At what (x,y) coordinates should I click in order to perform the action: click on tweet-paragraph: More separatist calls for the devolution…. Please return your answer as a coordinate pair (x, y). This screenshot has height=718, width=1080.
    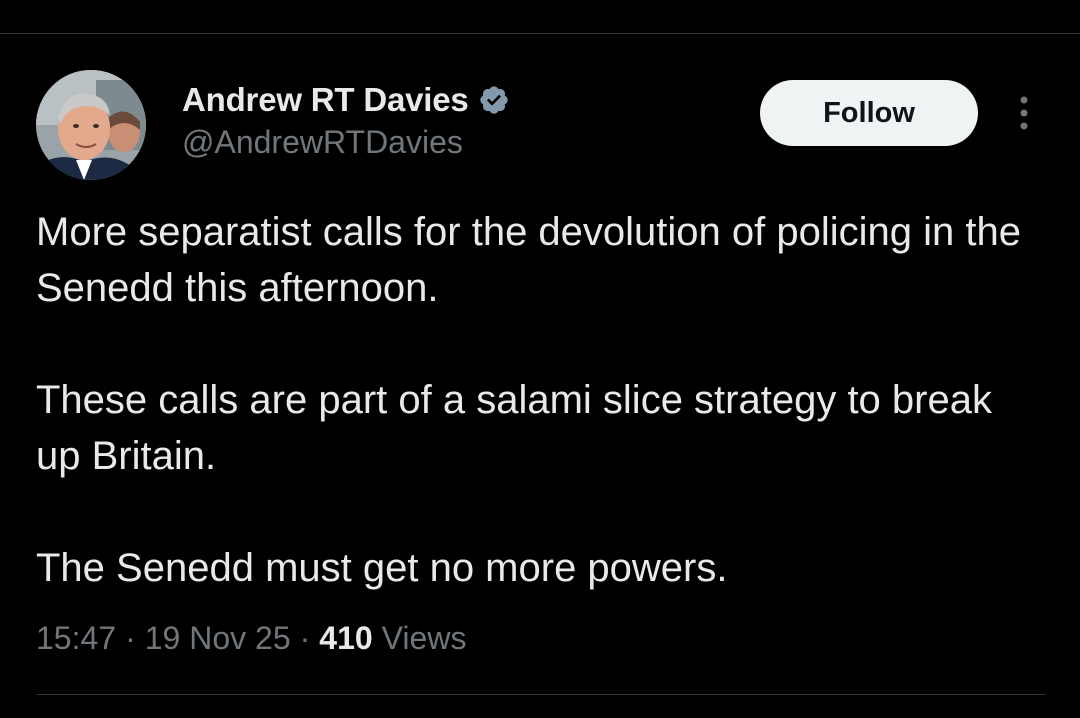
    Looking at the image, I should click on (528, 260).